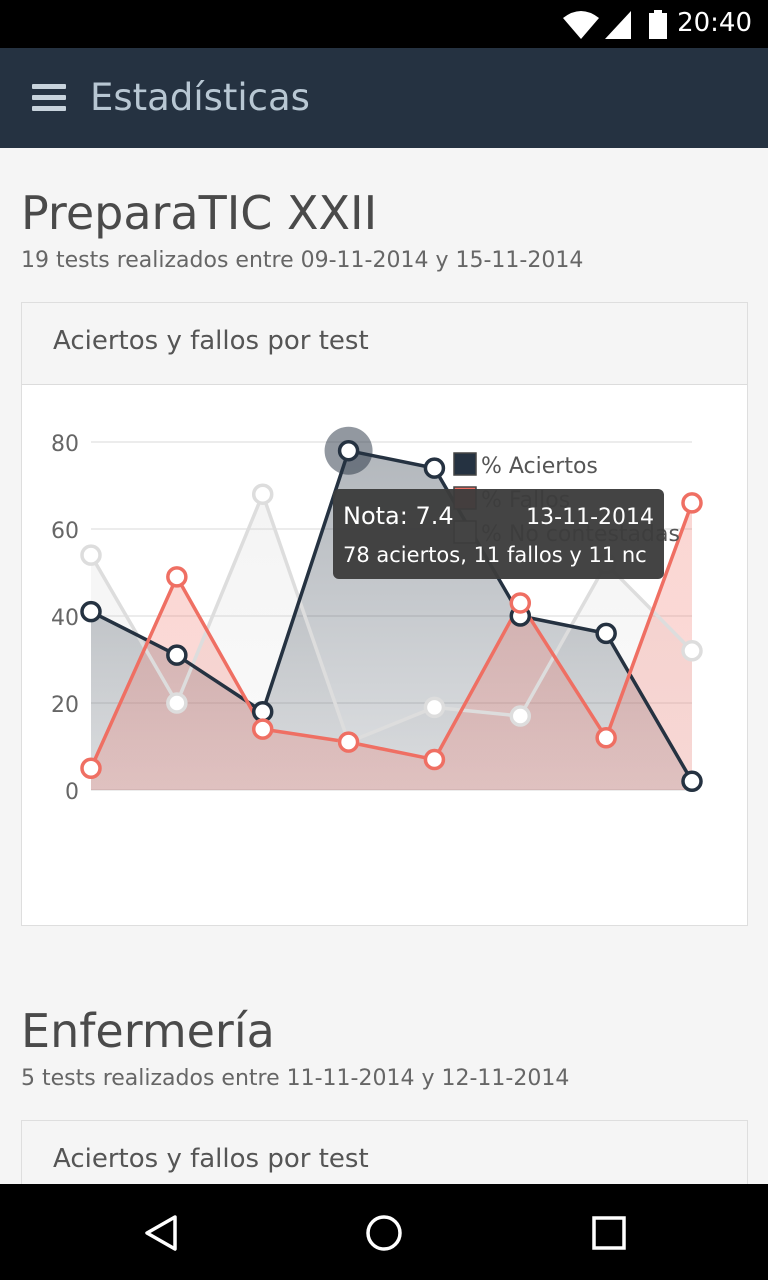  I want to click on signal-icon, so click(618, 25).